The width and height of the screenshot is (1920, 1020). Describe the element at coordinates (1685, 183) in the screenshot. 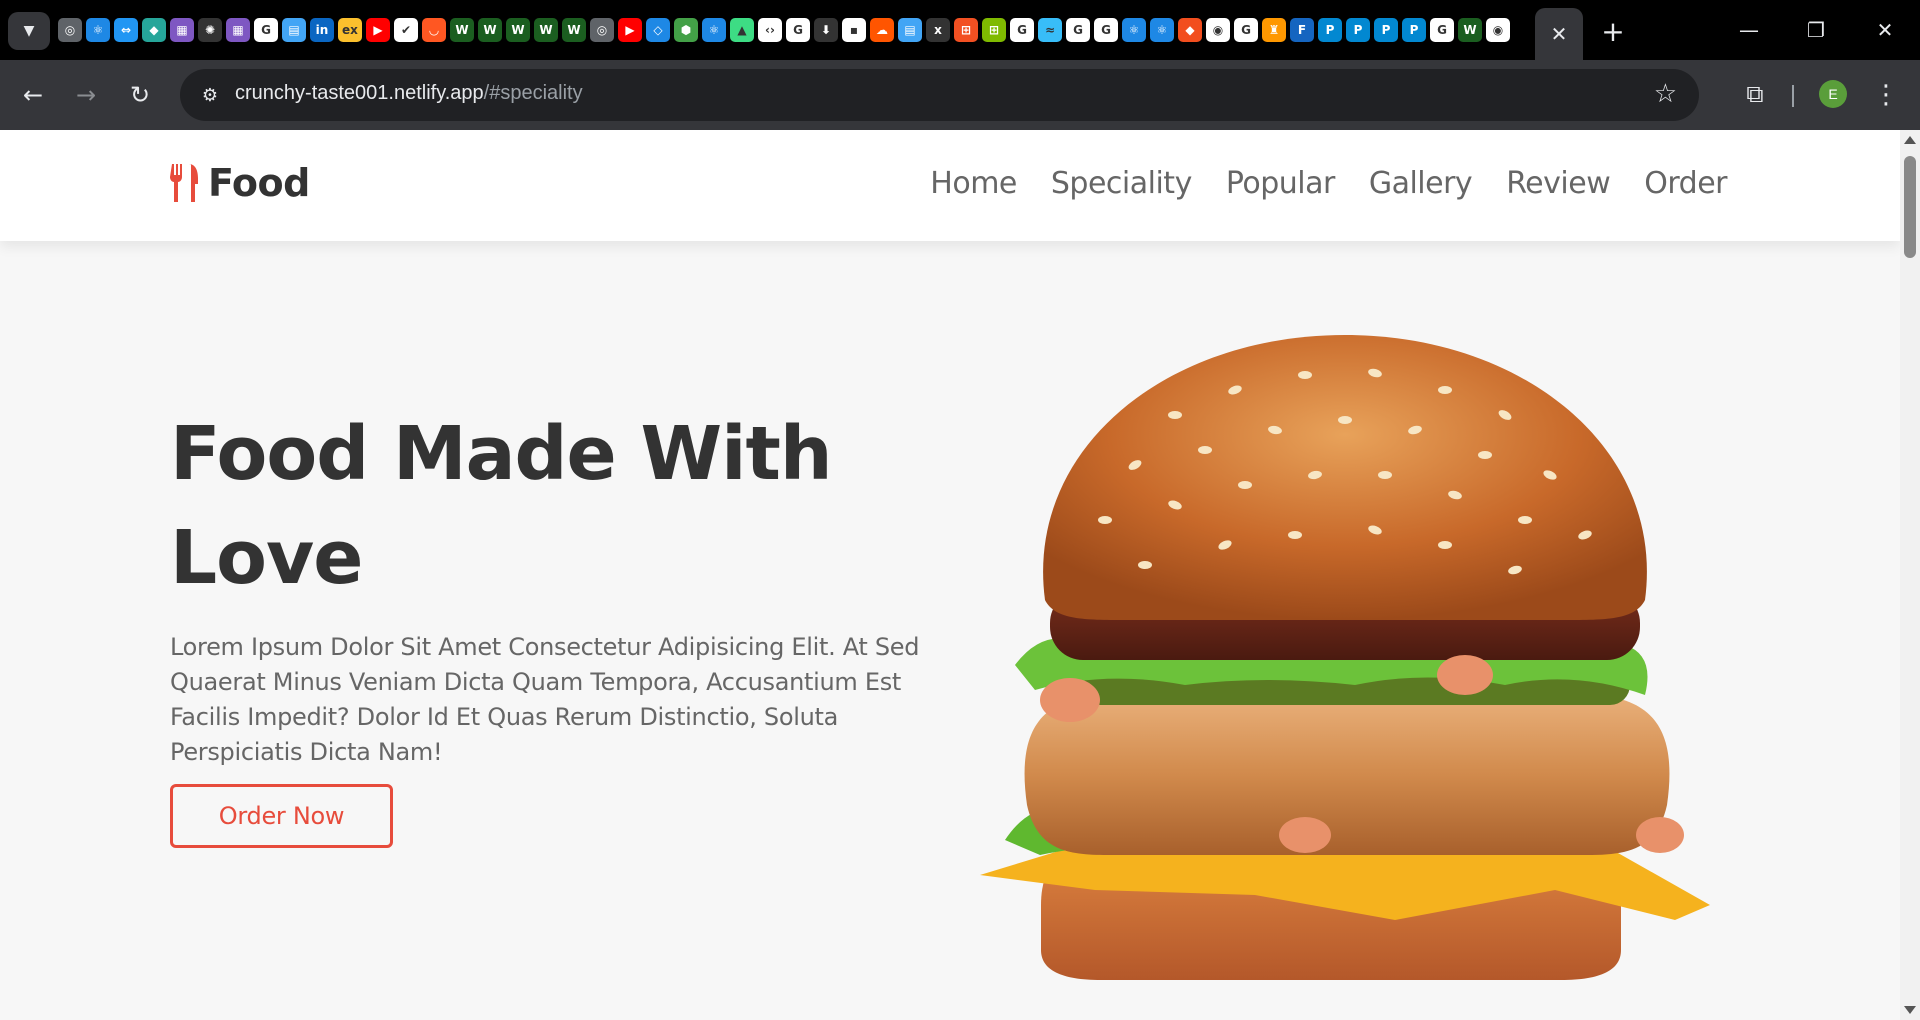

I see `nav-order: Order` at that location.